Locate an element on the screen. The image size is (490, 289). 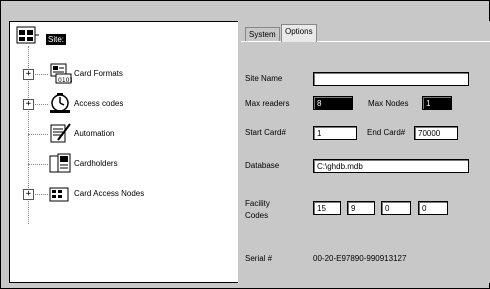
start-card-label: Start Card# is located at coordinates (265, 132).